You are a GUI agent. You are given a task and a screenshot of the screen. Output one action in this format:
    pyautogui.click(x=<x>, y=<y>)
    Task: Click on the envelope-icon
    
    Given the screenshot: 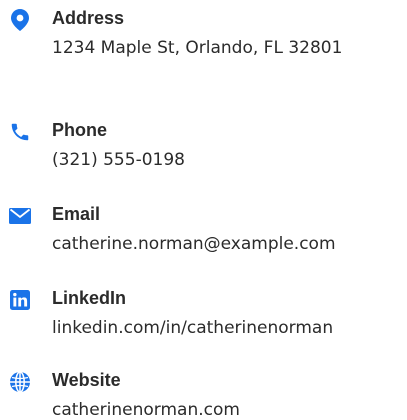 What is the action you would take?
    pyautogui.click(x=20, y=216)
    